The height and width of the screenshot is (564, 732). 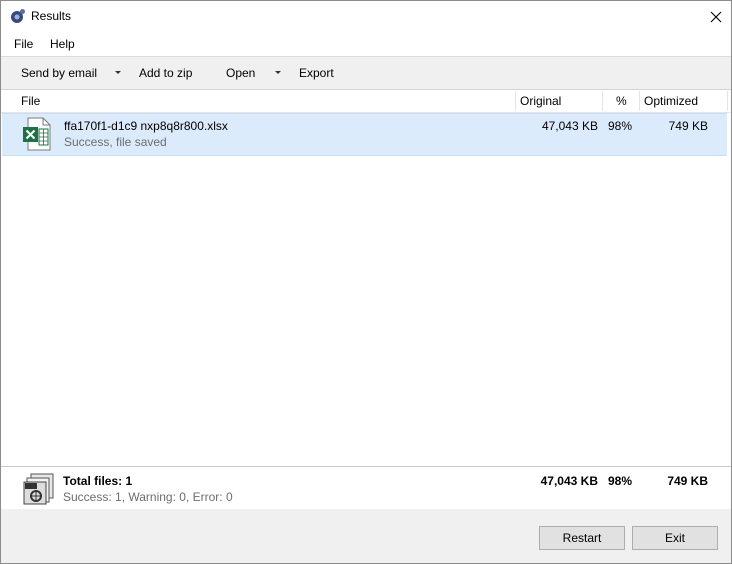 What do you see at coordinates (366, 73) in the screenshot?
I see `toolbar: Send by email Add to zip Open Export` at bounding box center [366, 73].